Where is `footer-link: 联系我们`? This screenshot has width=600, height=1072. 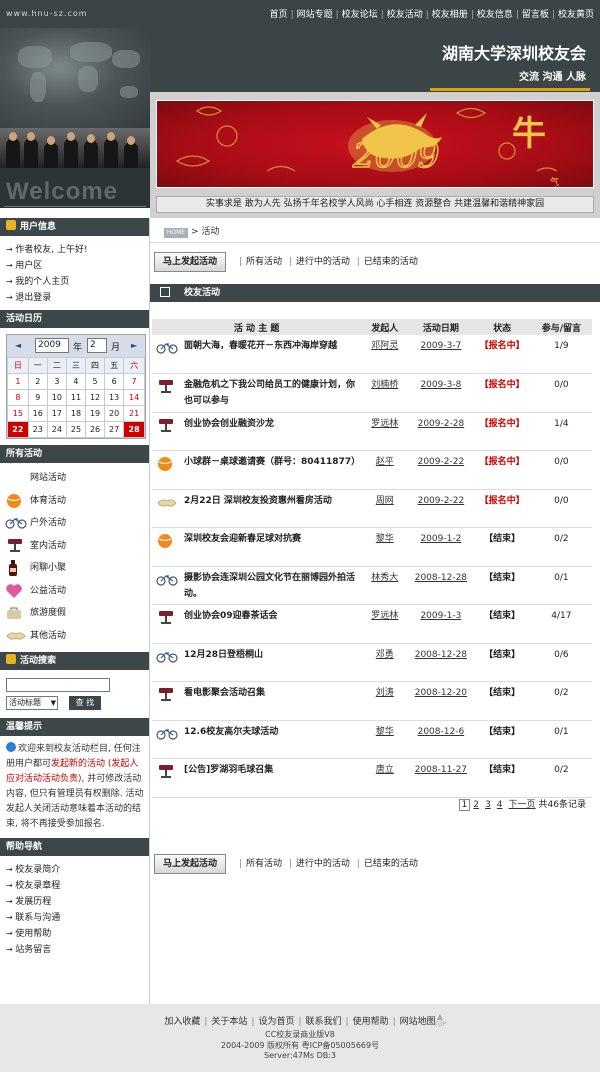 footer-link: 联系我们 is located at coordinates (324, 1022).